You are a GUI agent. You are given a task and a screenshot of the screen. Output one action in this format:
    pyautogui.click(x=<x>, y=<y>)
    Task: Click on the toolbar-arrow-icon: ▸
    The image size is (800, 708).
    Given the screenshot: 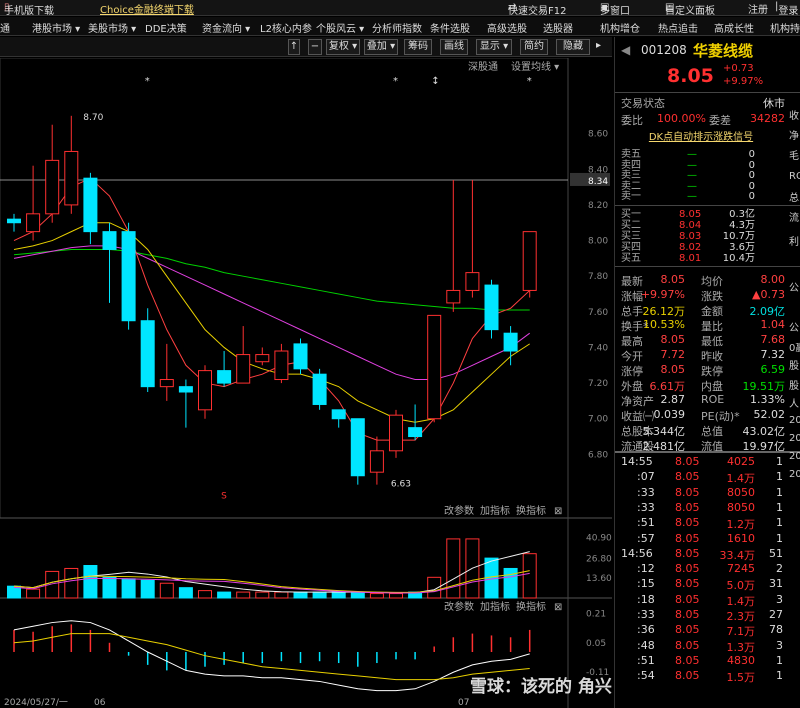 What is the action you would take?
    pyautogui.click(x=598, y=45)
    